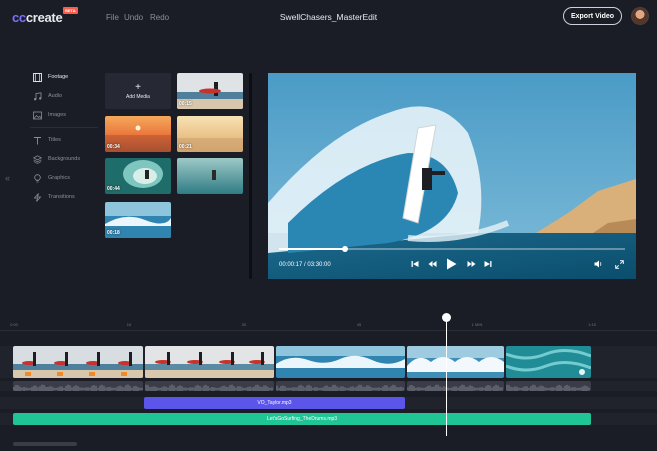 The width and height of the screenshot is (657, 451). What do you see at coordinates (210, 91) in the screenshot?
I see `media-thumb-surfer-board: 00:15` at bounding box center [210, 91].